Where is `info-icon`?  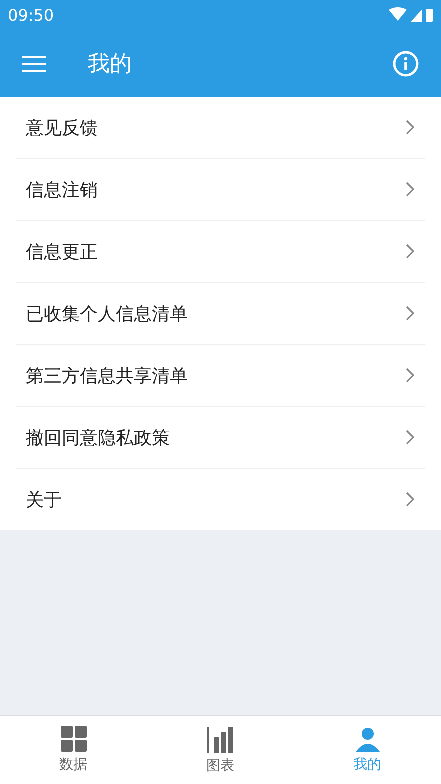
info-icon is located at coordinates (406, 63).